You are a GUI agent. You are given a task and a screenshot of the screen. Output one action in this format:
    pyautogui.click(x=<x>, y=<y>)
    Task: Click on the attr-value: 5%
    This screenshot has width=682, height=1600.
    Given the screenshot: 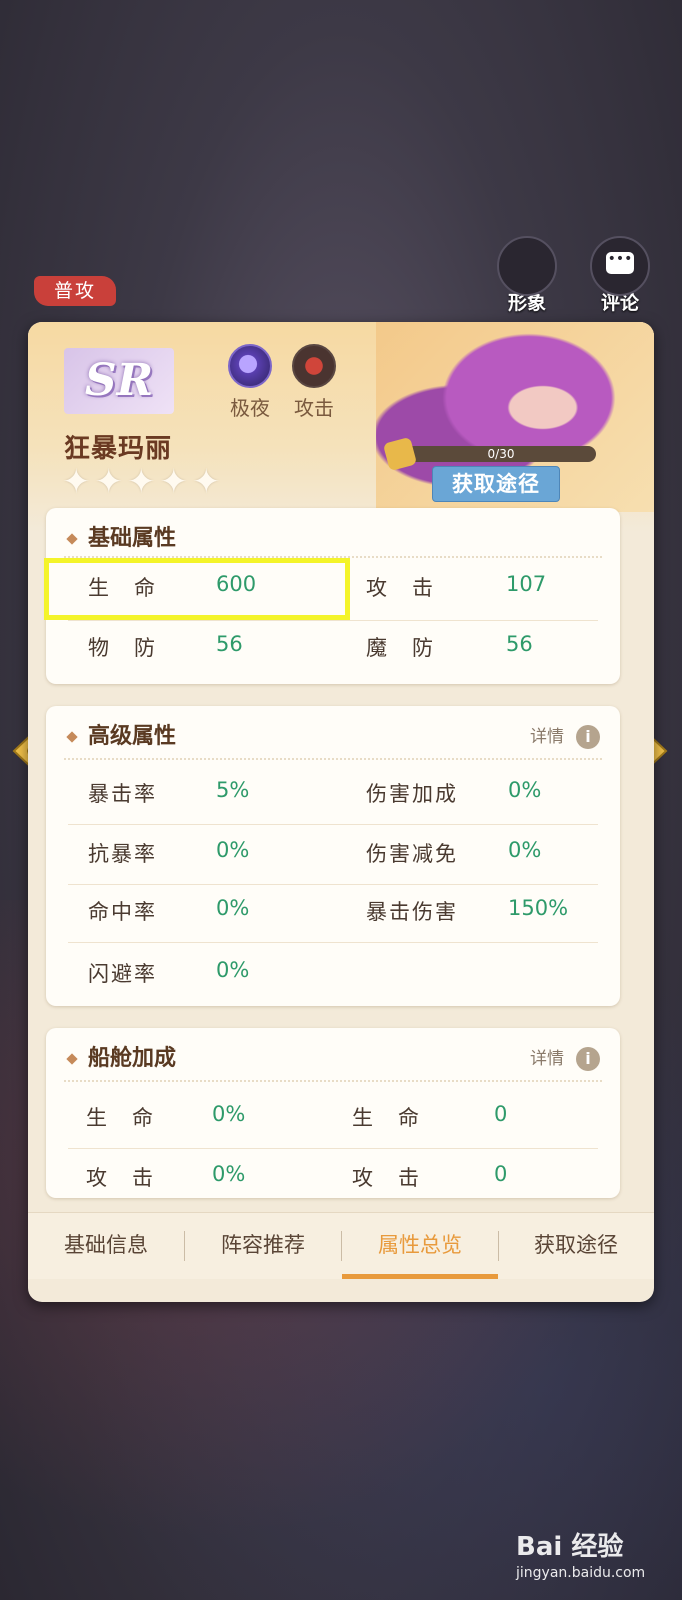 What is the action you would take?
    pyautogui.click(x=233, y=790)
    